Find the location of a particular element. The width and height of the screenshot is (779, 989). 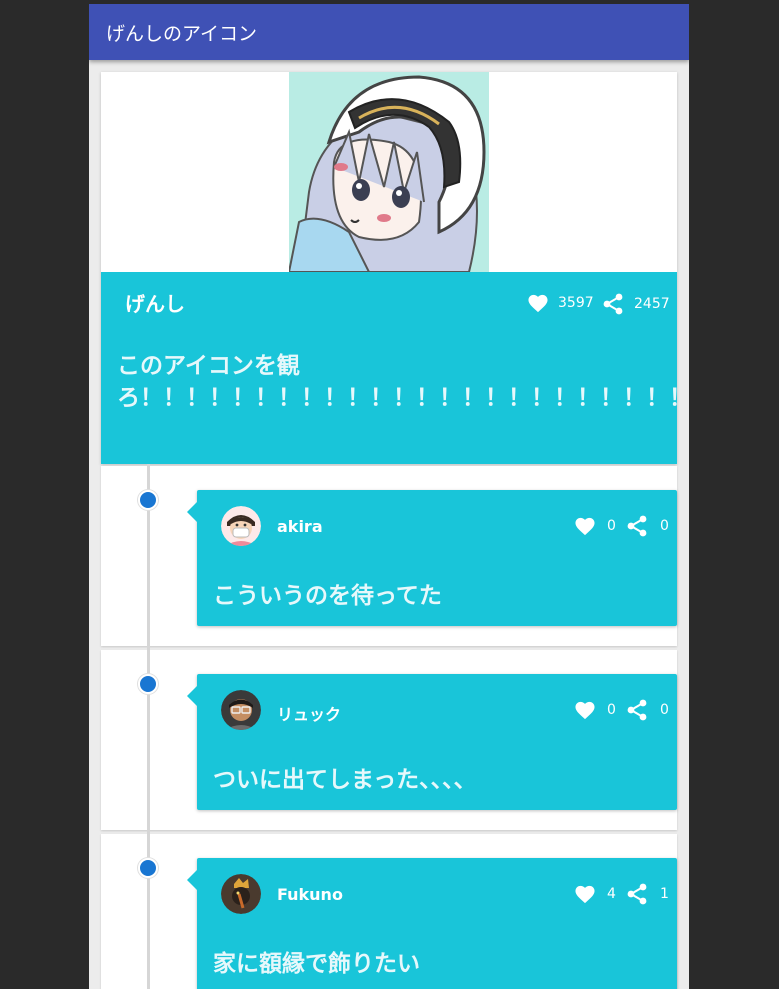

timeline-line is located at coordinates (148, 726).